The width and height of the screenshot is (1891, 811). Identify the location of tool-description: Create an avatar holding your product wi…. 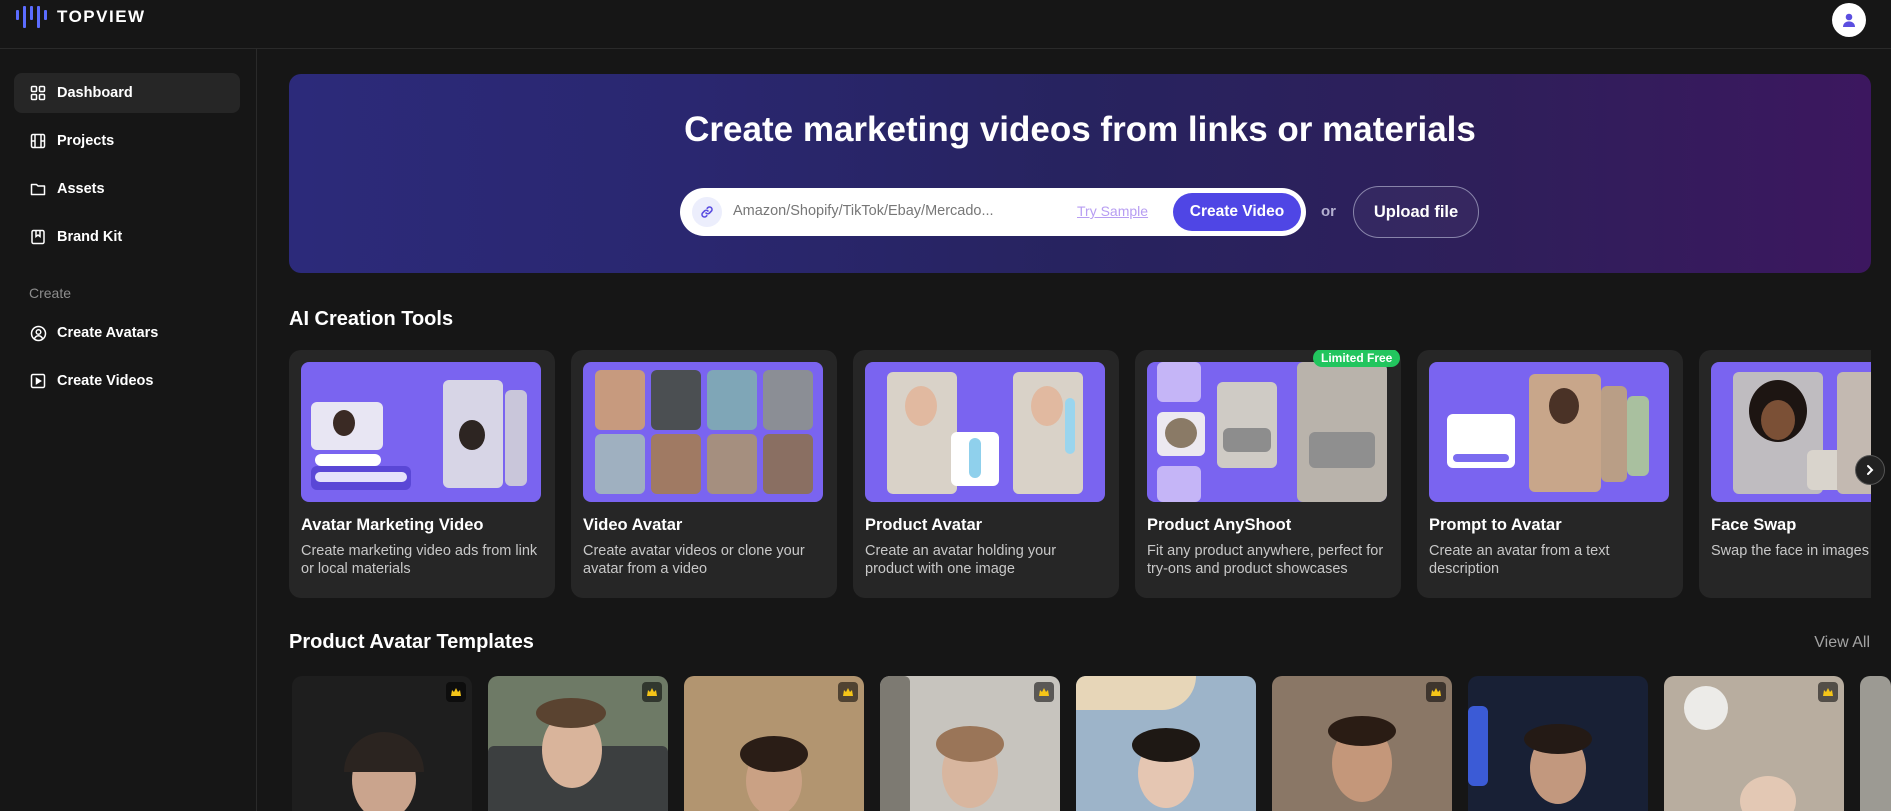
(961, 560).